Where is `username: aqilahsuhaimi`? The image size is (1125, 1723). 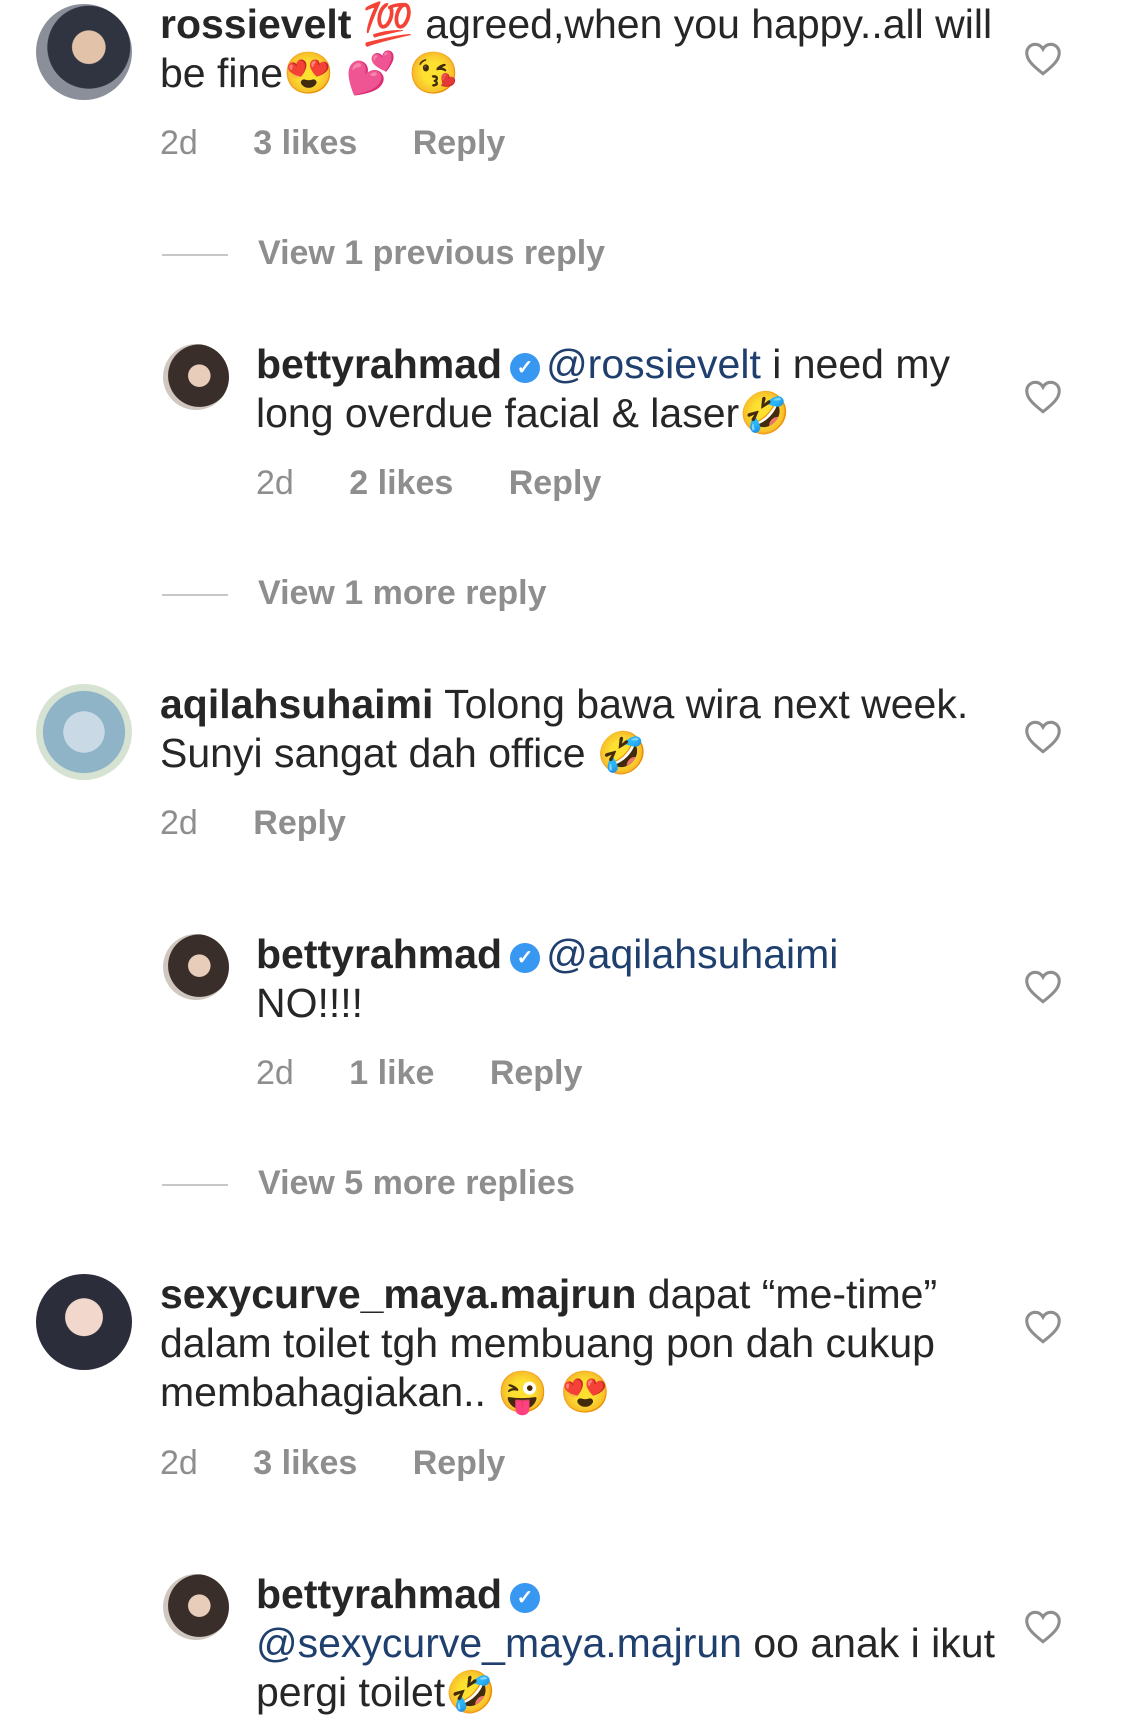 username: aqilahsuhaimi is located at coordinates (296, 704).